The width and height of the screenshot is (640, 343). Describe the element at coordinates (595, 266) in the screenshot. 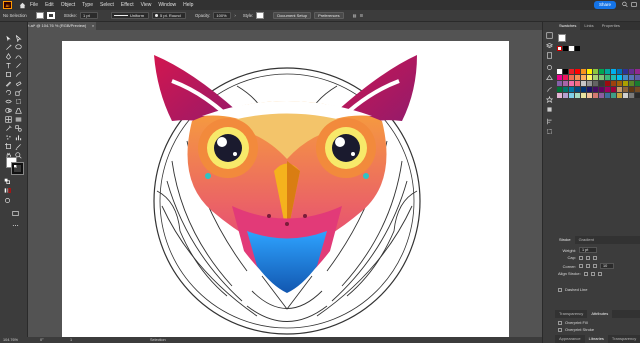

I see `bevel-join-button` at that location.